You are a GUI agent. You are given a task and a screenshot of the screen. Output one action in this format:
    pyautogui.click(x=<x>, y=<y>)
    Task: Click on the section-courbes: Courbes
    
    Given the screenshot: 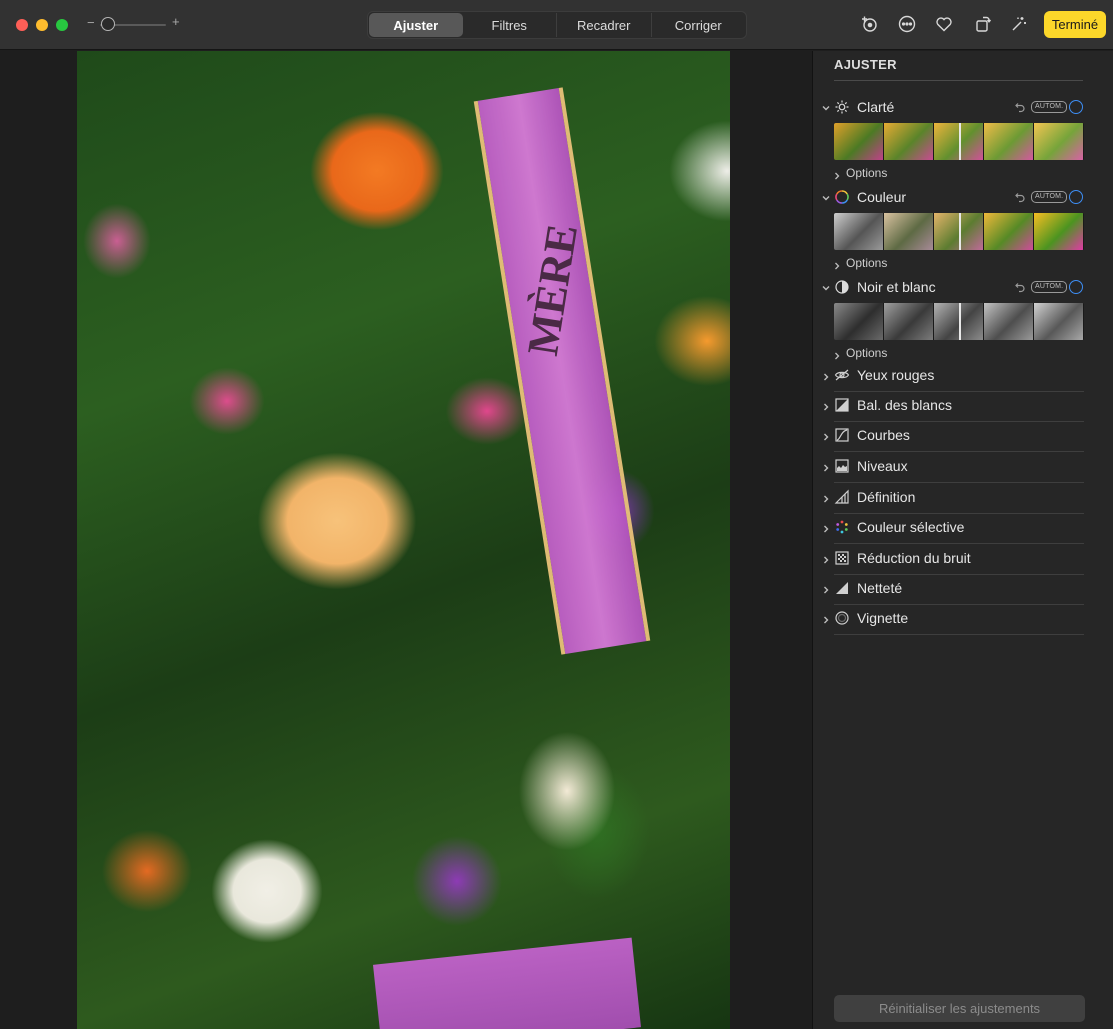 What is the action you would take?
    pyautogui.click(x=963, y=437)
    